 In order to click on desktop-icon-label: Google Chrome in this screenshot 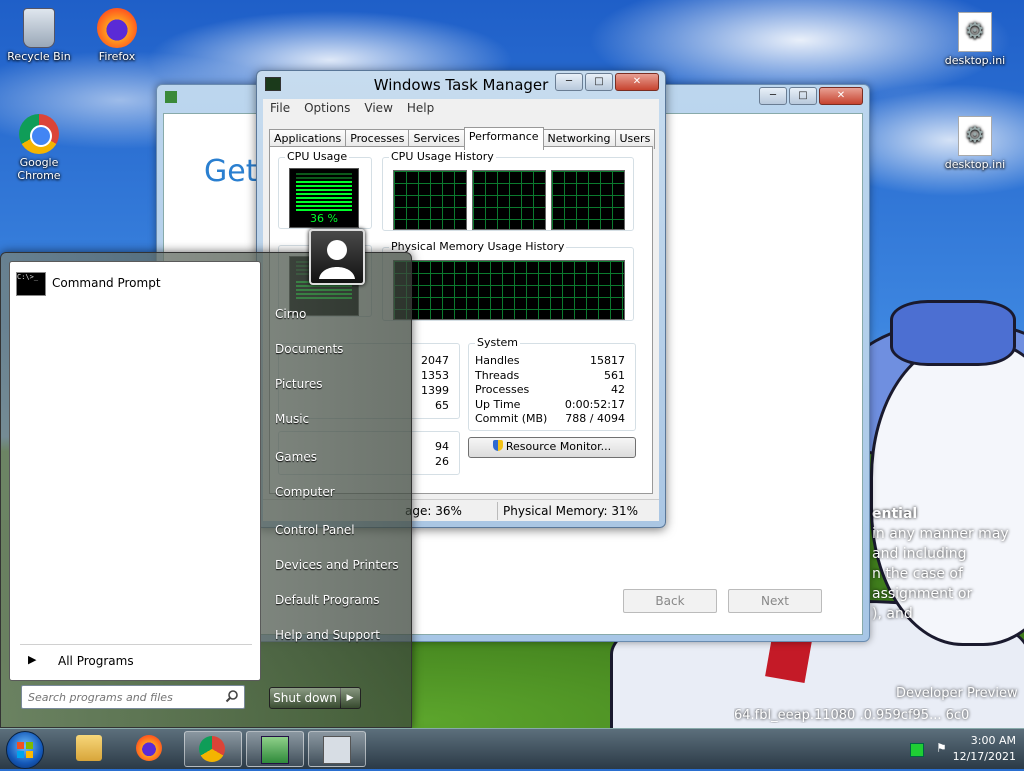, I will do `click(39, 169)`.